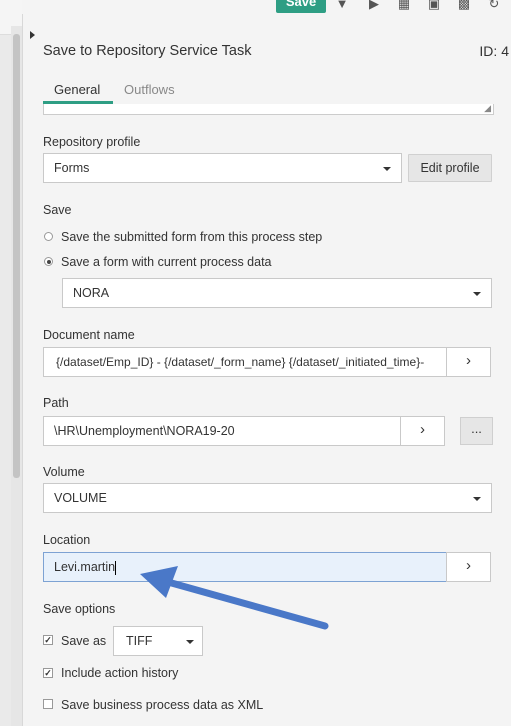 Image resolution: width=511 pixels, height=726 pixels. What do you see at coordinates (166, 262) in the screenshot?
I see `save-current-data-label: Save a form with current process data` at bounding box center [166, 262].